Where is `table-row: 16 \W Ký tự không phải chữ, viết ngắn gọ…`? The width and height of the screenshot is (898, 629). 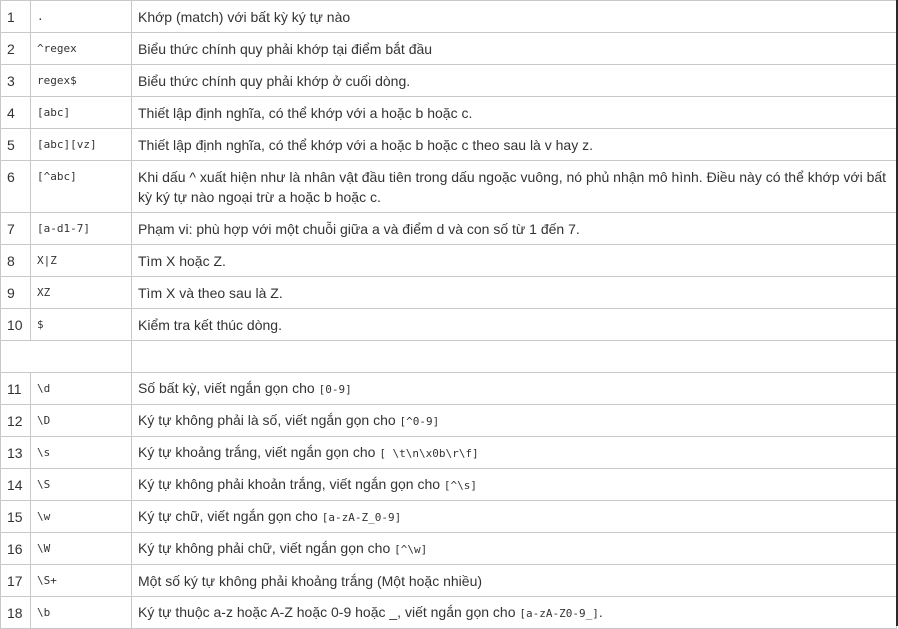
table-row: 16 \W Ký tự không phải chữ, viết ngắn gọ… is located at coordinates (448, 548).